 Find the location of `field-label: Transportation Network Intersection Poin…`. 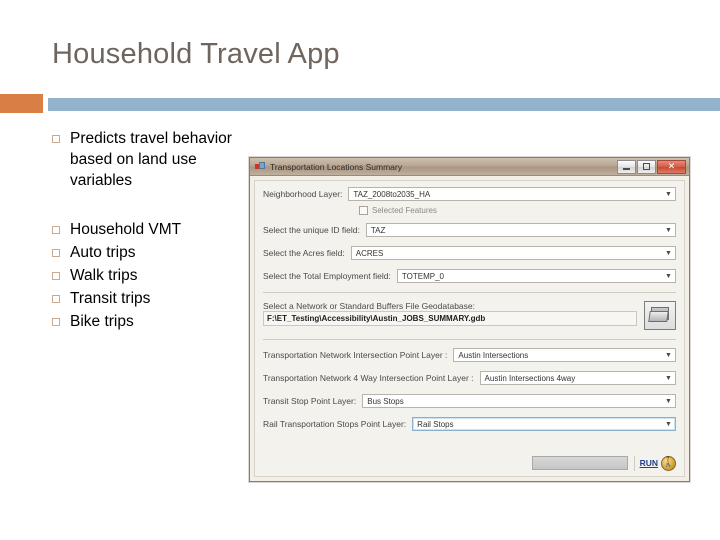

field-label: Transportation Network Intersection Poin… is located at coordinates (355, 355).